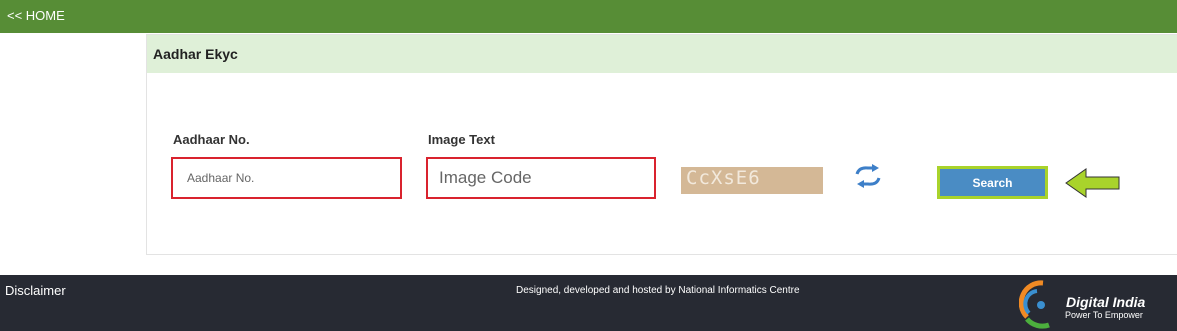 The width and height of the screenshot is (1177, 331). What do you see at coordinates (662, 54) in the screenshot?
I see `panel-header: Aadhar Ekyc` at bounding box center [662, 54].